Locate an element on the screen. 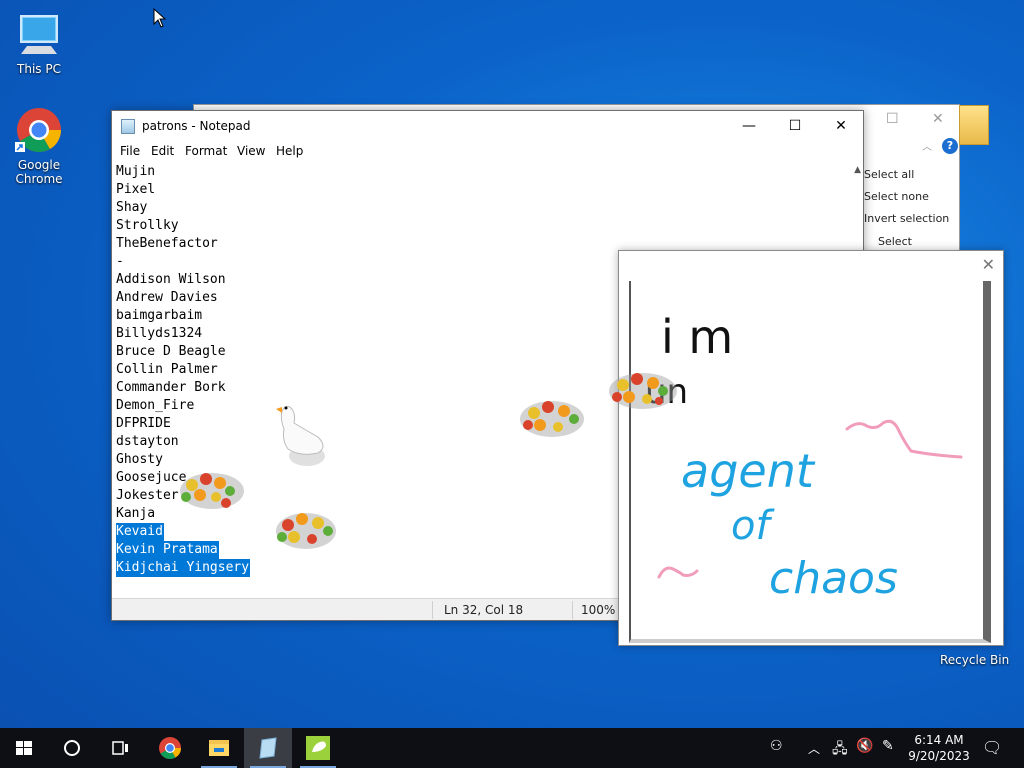  taskbar-file-explorer is located at coordinates (219, 748).